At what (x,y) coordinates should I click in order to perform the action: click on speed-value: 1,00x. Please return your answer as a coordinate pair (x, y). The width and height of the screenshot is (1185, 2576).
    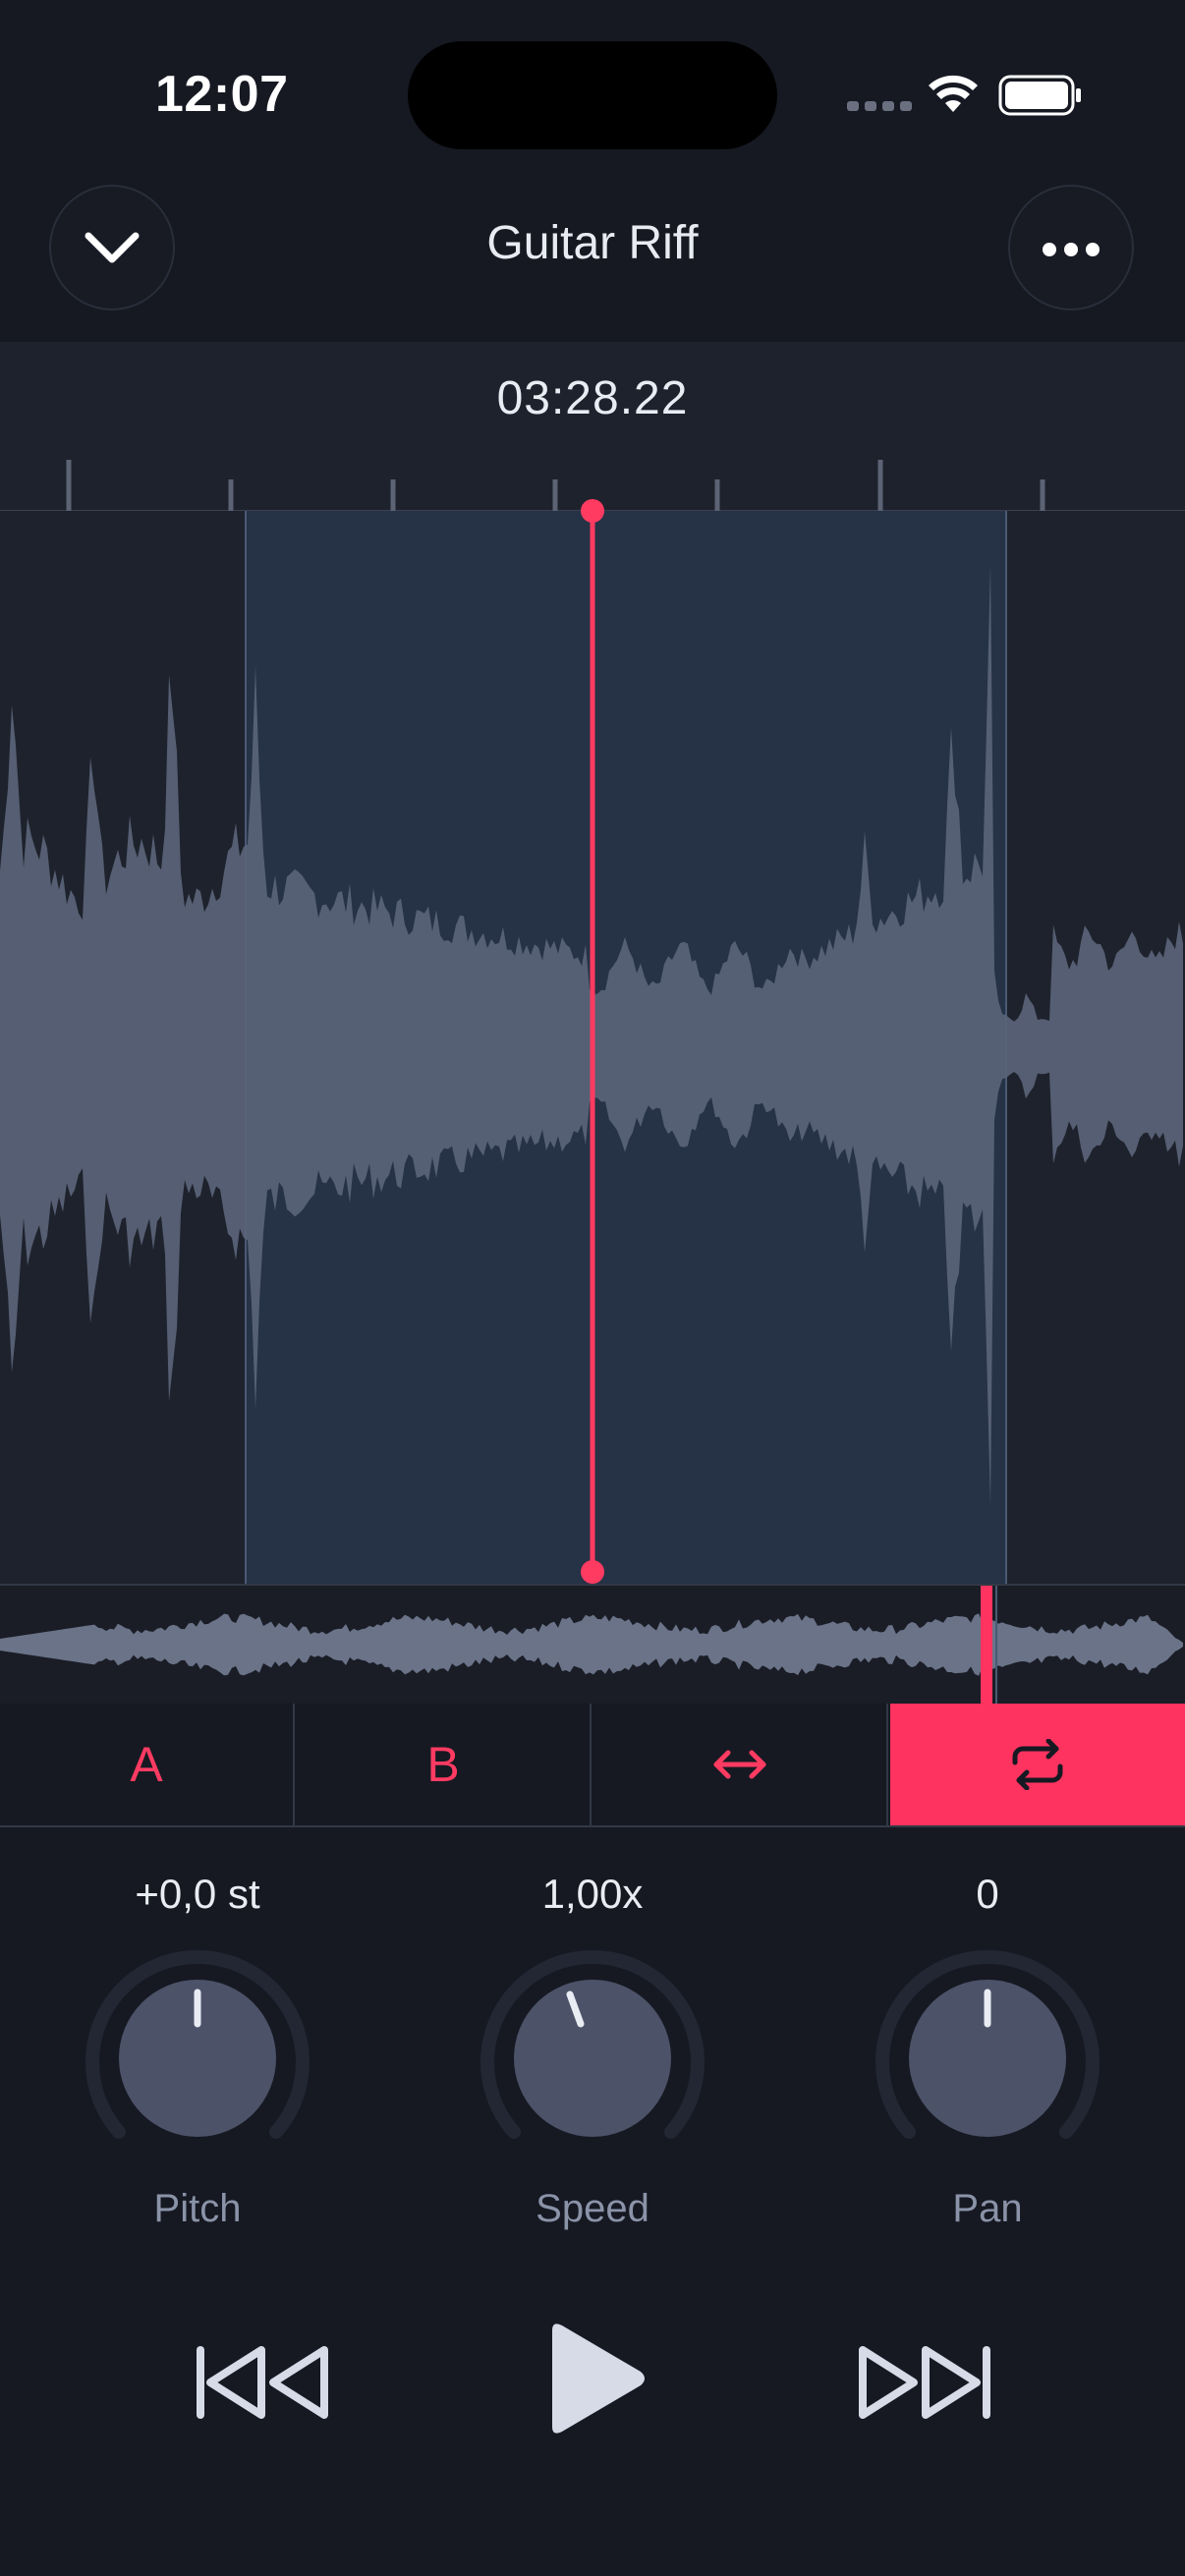
    Looking at the image, I should click on (592, 1894).